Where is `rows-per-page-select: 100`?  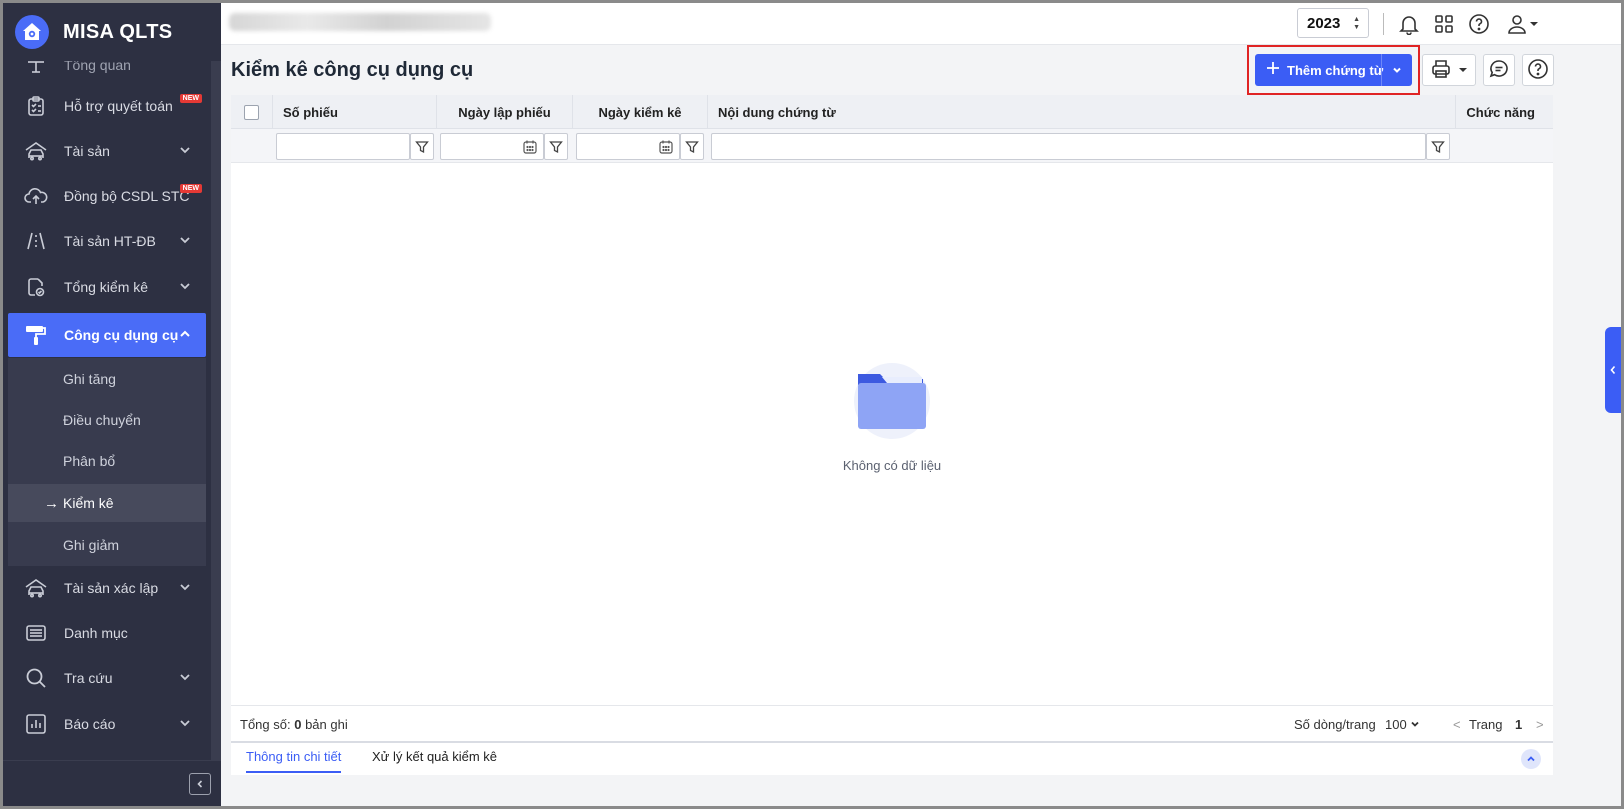
rows-per-page-select: 100 is located at coordinates (1402, 724).